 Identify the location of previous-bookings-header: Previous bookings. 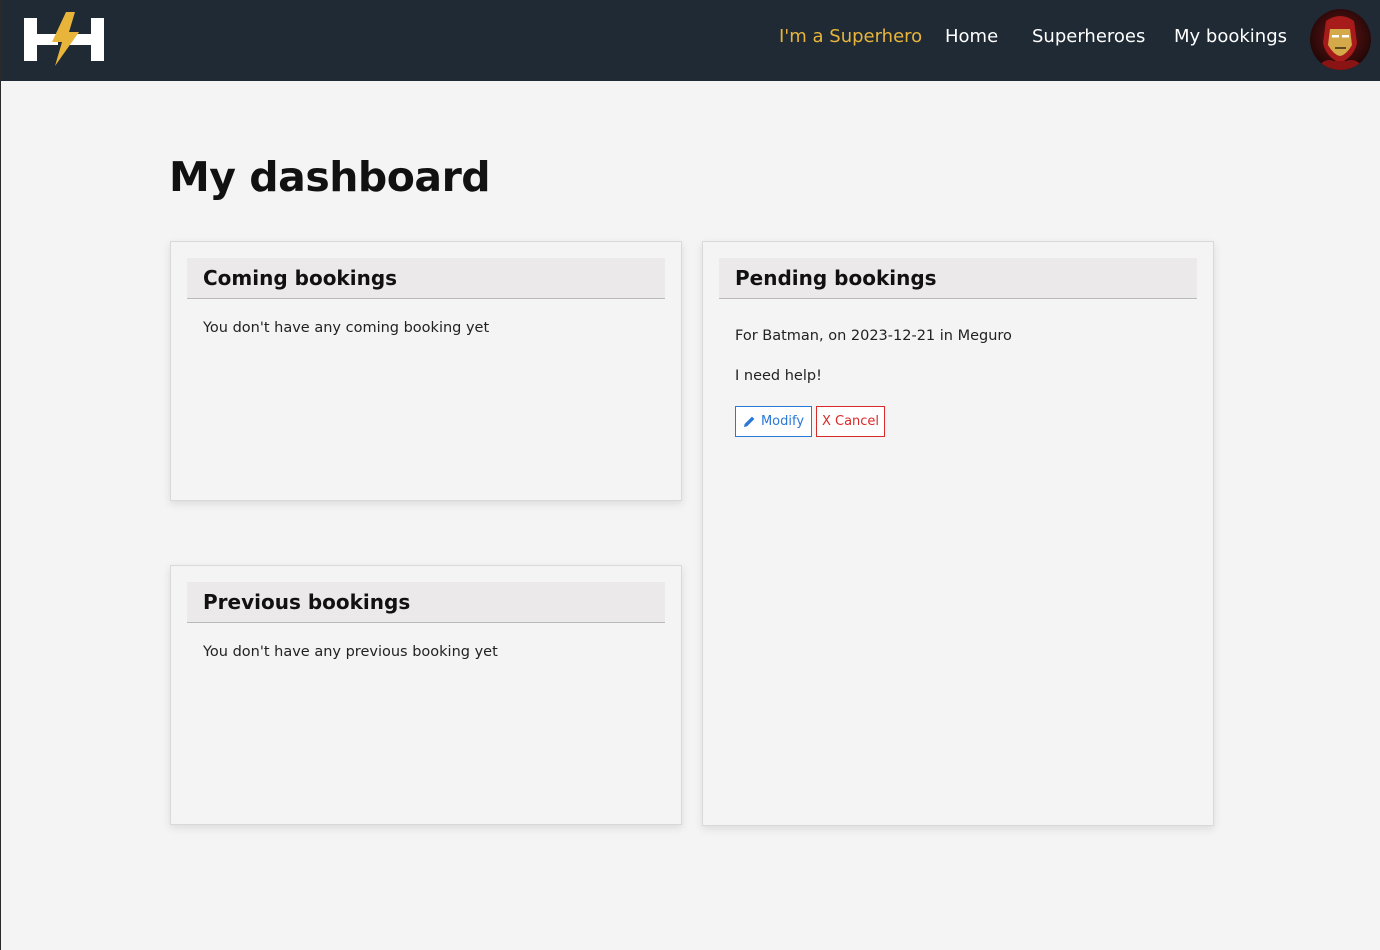
(426, 602).